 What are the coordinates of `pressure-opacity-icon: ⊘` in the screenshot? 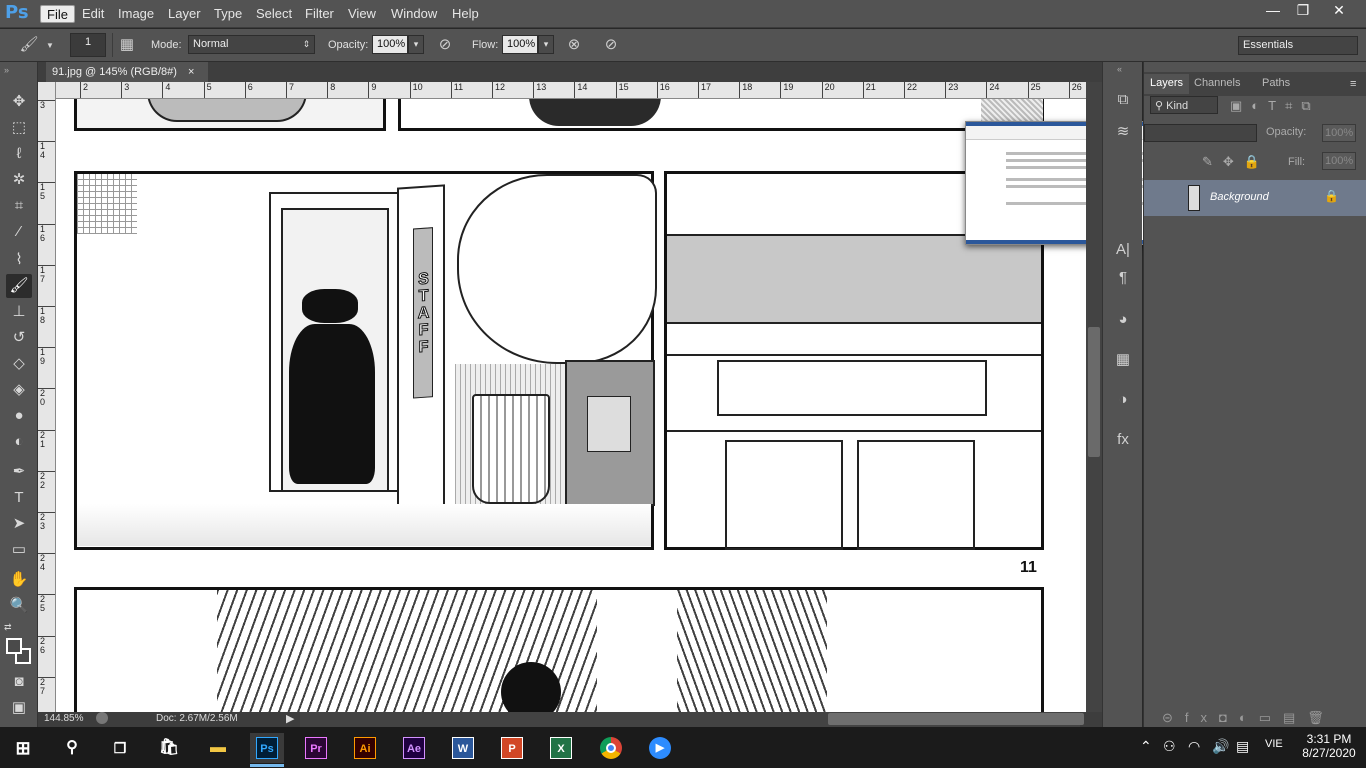 It's located at (445, 45).